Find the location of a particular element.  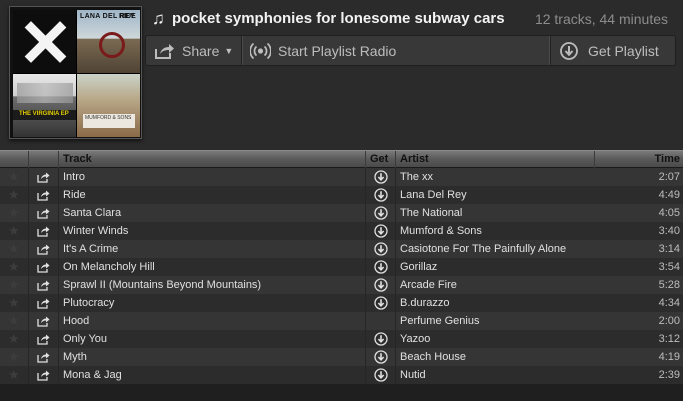

table-row: ★ Plutocracy B.durazzo 4:34 is located at coordinates (341, 303).